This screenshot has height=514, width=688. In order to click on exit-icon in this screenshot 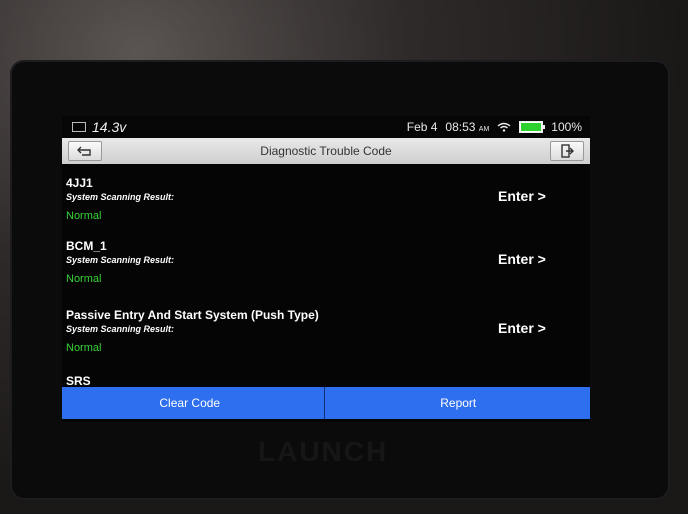, I will do `click(567, 151)`.